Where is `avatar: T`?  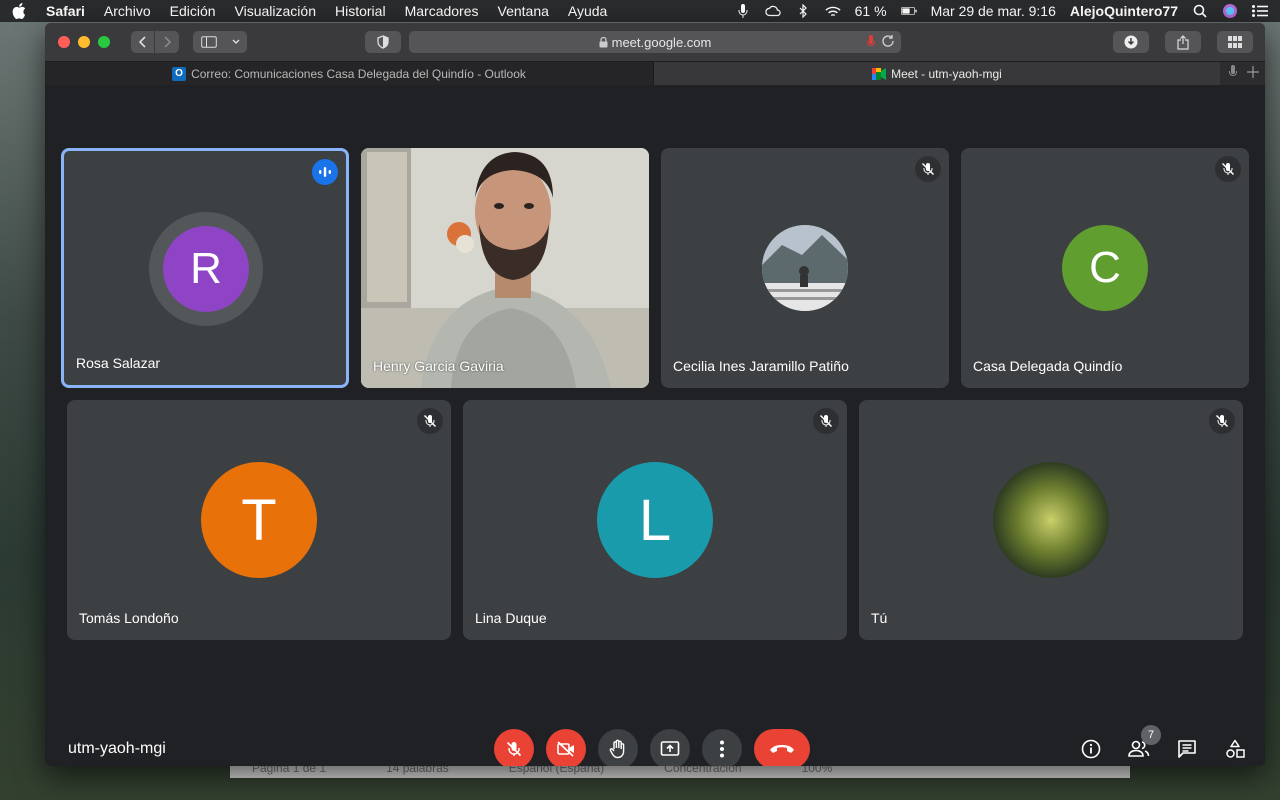 avatar: T is located at coordinates (259, 520).